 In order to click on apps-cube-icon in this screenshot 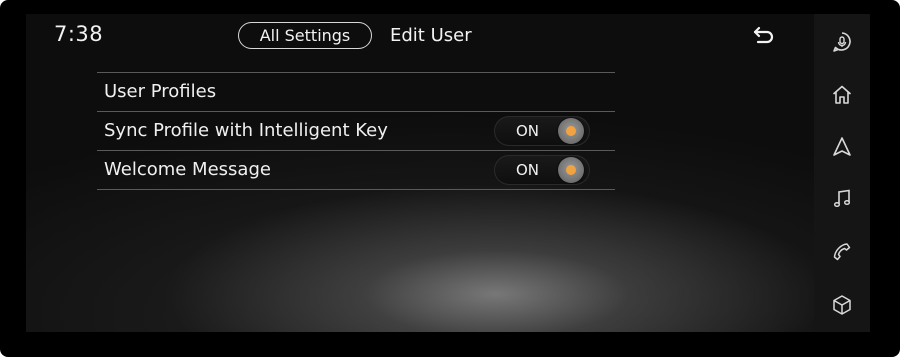, I will do `click(842, 305)`.